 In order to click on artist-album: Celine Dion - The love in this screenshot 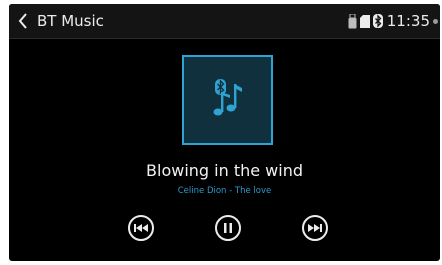, I will do `click(224, 191)`.